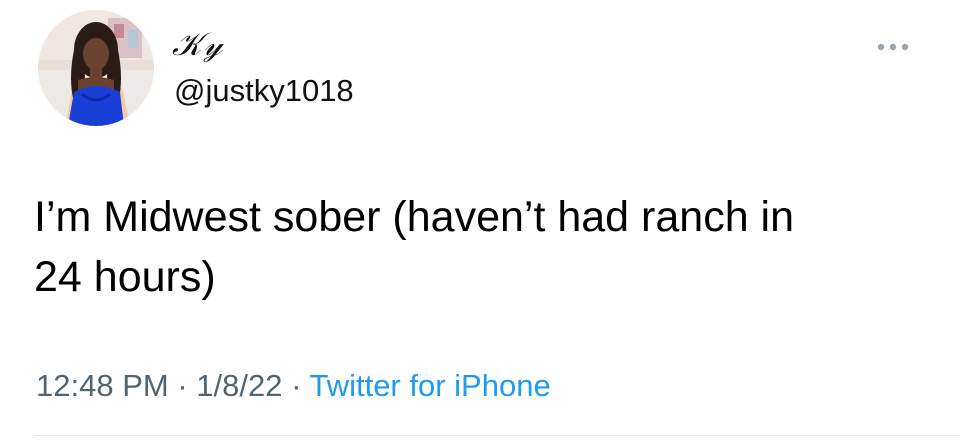 This screenshot has height=440, width=960. I want to click on avatar-image, so click(96, 68).